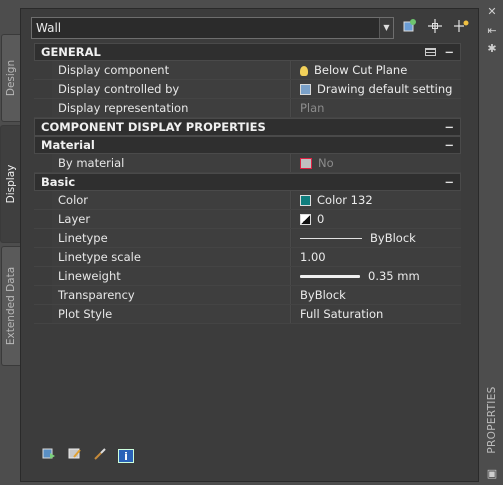 The image size is (503, 485). What do you see at coordinates (100, 454) in the screenshot?
I see `match-properties-icon` at bounding box center [100, 454].